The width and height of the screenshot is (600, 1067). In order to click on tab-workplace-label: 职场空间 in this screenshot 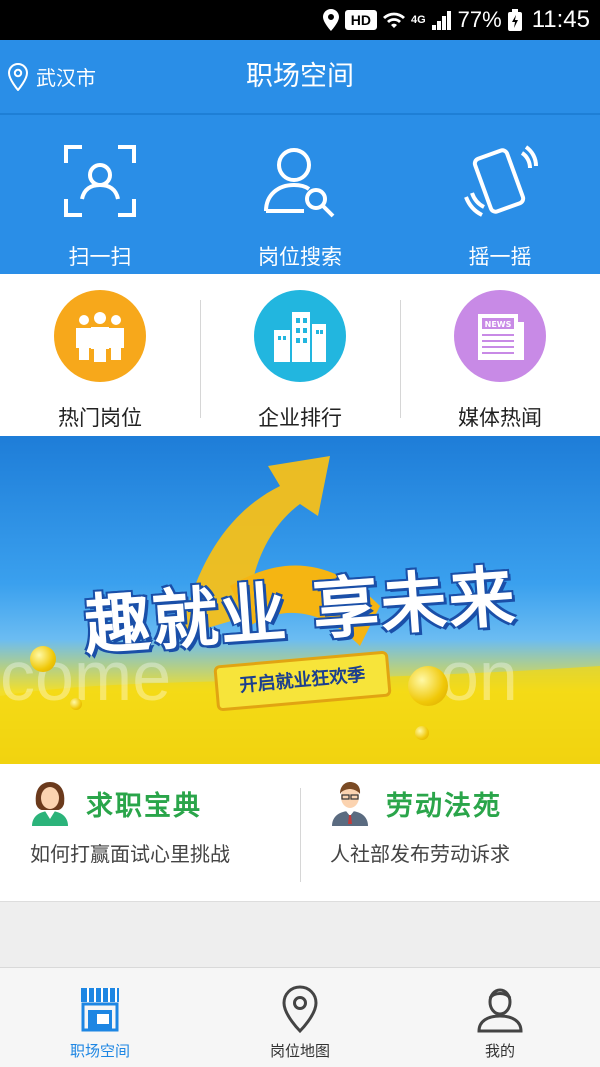, I will do `click(99, 1051)`.